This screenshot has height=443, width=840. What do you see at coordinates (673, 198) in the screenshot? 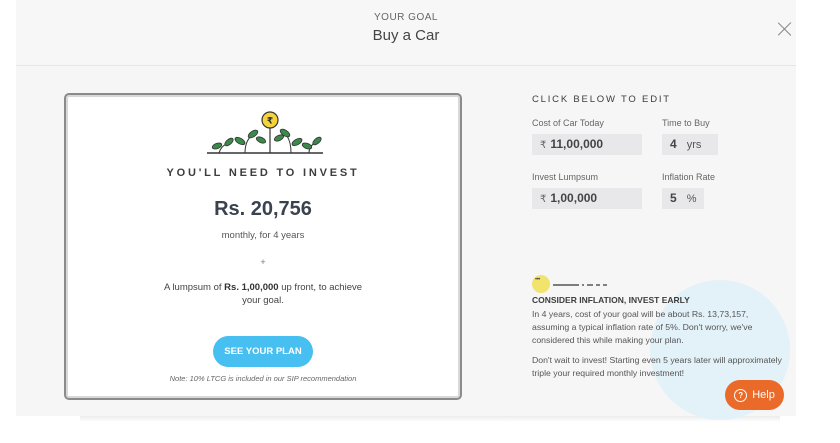
I see `inflation-rate-value: 5` at bounding box center [673, 198].